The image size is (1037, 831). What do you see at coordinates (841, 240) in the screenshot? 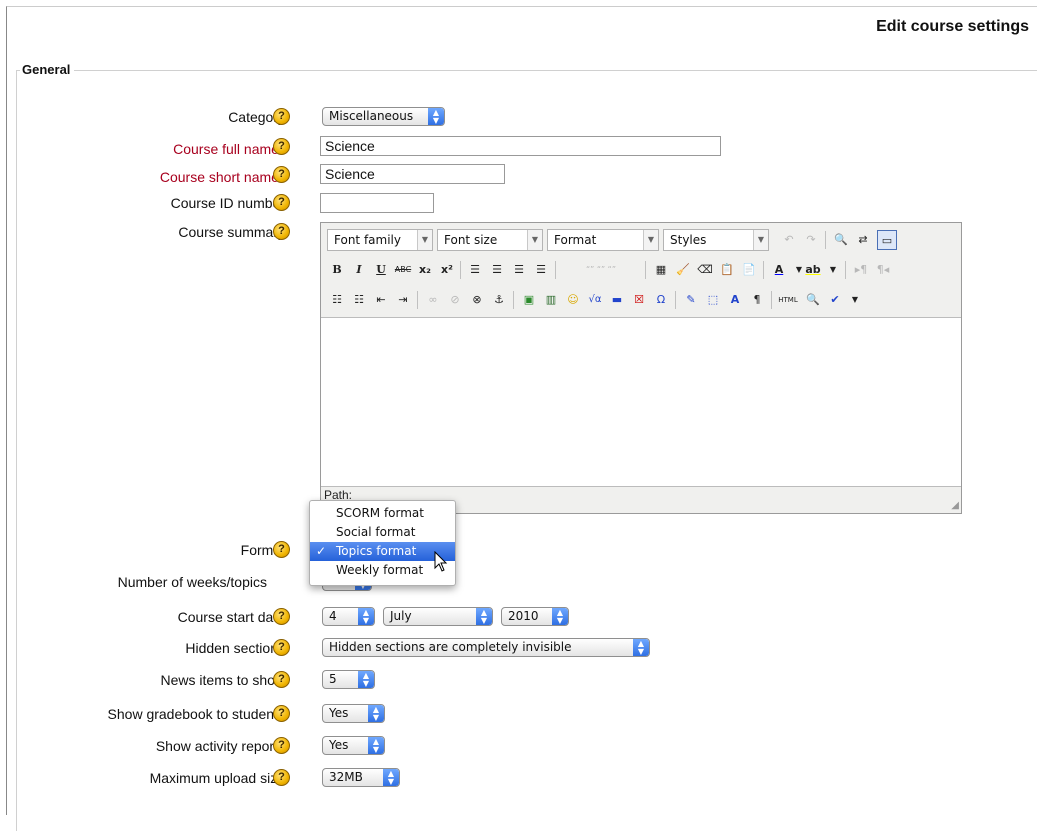
I see `find-icon: 🔍` at bounding box center [841, 240].